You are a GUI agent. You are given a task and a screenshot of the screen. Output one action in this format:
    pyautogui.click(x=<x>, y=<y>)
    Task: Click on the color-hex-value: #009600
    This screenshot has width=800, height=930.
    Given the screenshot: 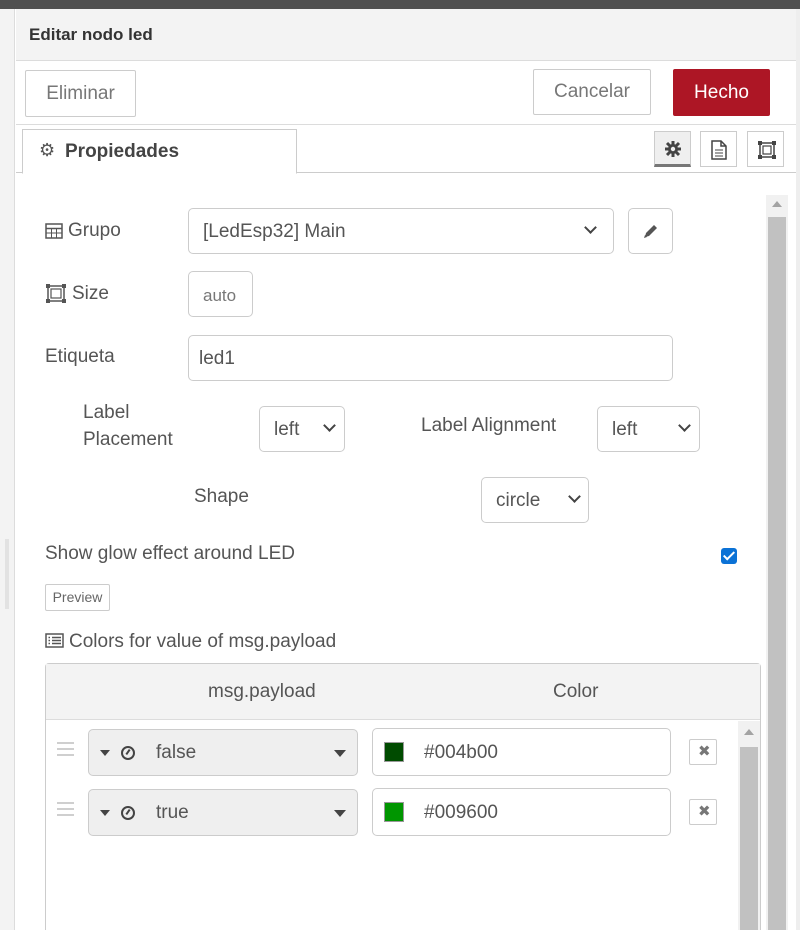 What is the action you would take?
    pyautogui.click(x=461, y=812)
    